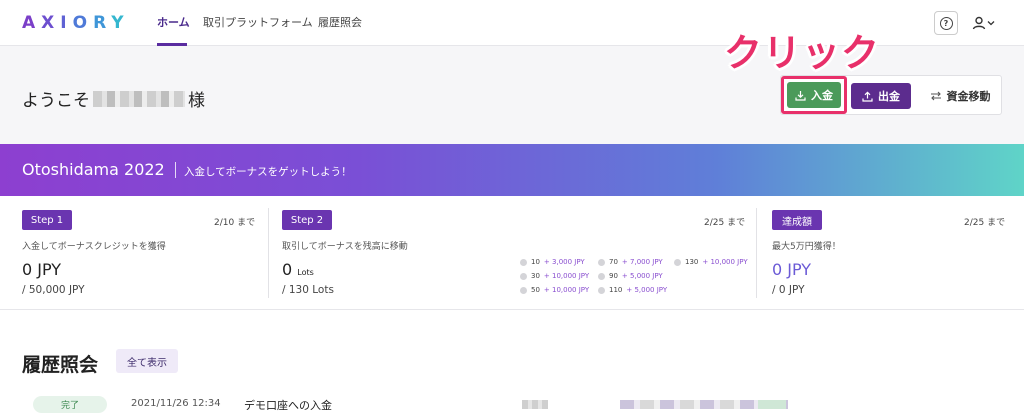 The height and width of the screenshot is (420, 1024). Describe the element at coordinates (147, 361) in the screenshot. I see `show-all-button: 全て表示` at that location.